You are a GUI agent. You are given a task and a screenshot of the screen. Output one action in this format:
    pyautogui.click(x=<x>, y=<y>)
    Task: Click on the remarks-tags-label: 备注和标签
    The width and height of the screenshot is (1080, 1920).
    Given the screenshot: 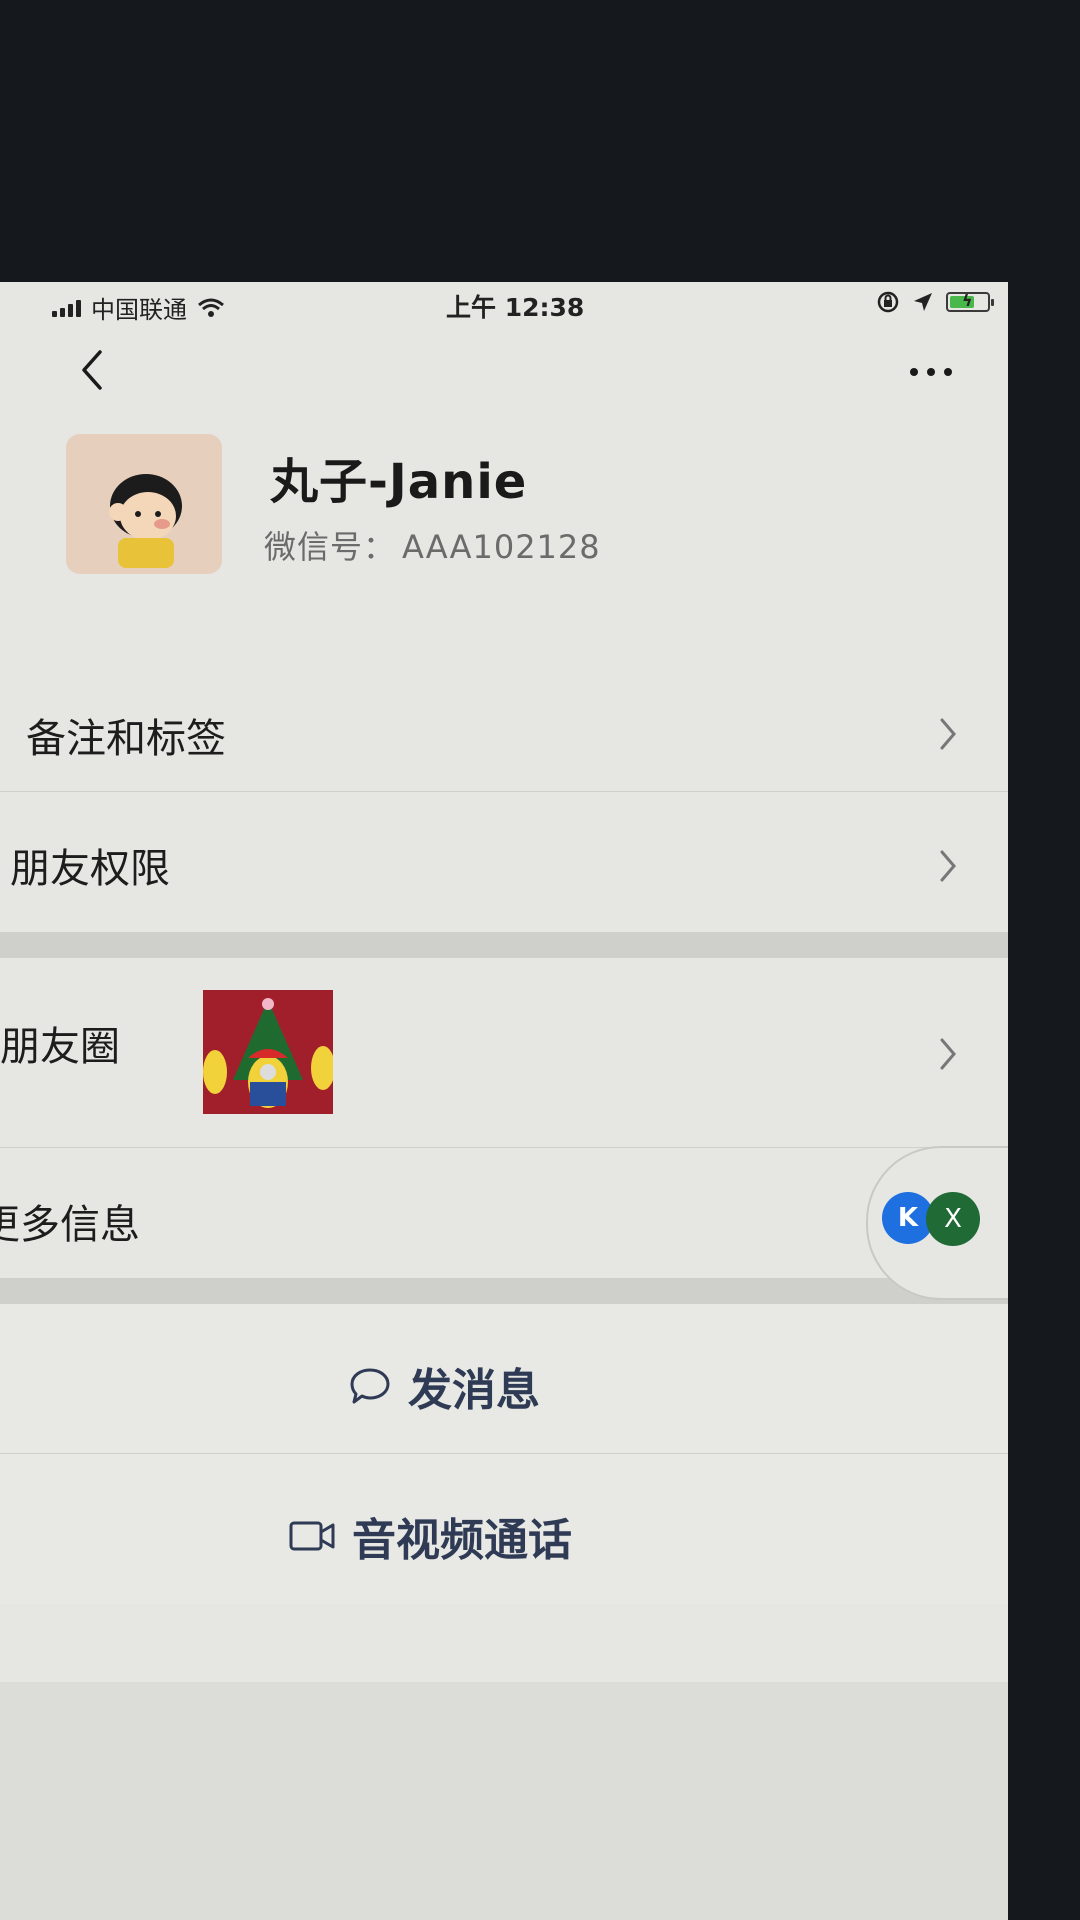 What is the action you would take?
    pyautogui.click(x=126, y=739)
    